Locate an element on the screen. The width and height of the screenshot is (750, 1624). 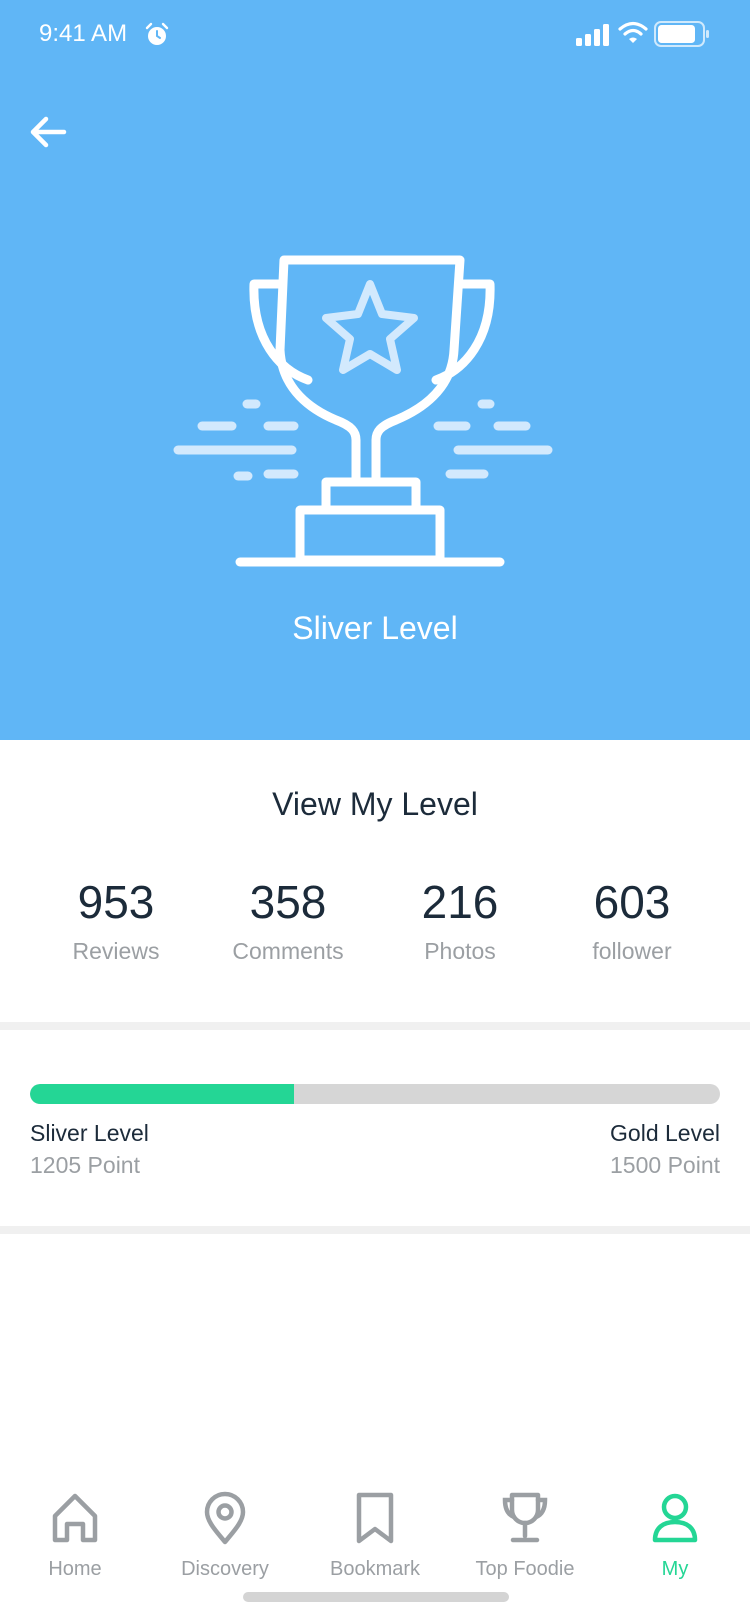
location-pin-icon is located at coordinates (225, 1518).